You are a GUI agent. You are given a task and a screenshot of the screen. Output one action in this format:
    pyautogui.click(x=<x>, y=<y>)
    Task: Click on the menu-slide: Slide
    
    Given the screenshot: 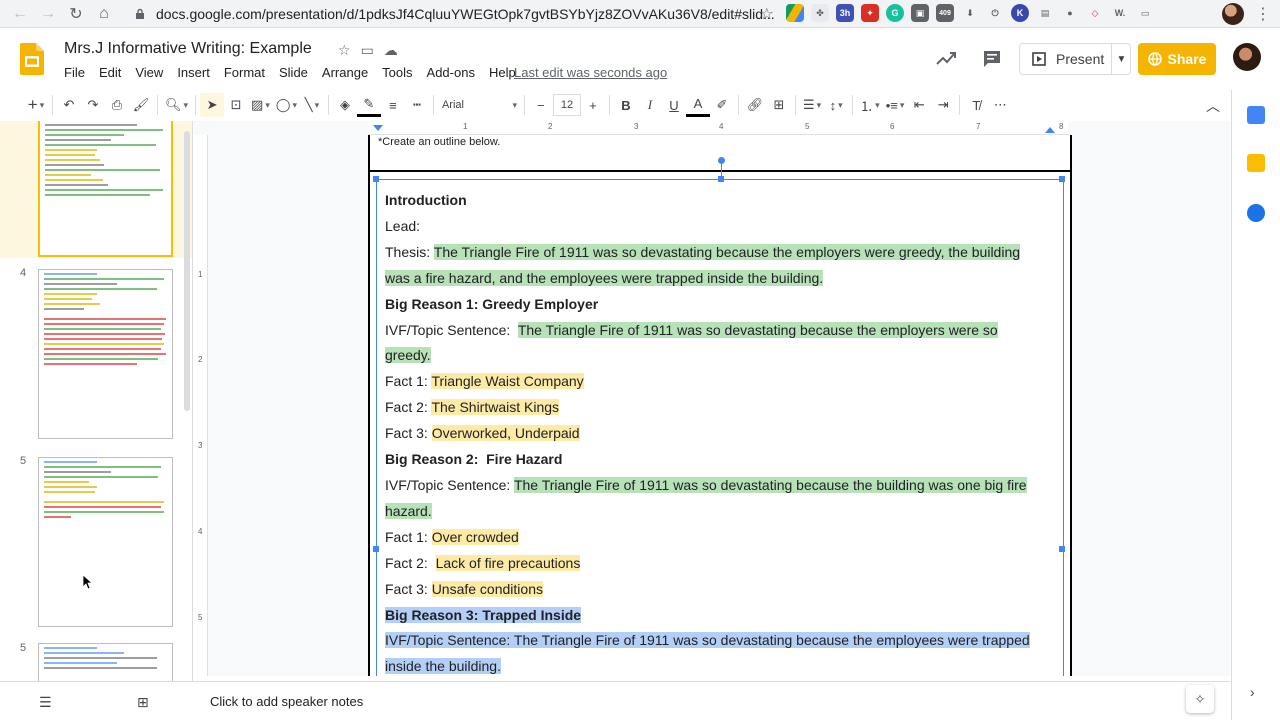 What is the action you would take?
    pyautogui.click(x=293, y=72)
    